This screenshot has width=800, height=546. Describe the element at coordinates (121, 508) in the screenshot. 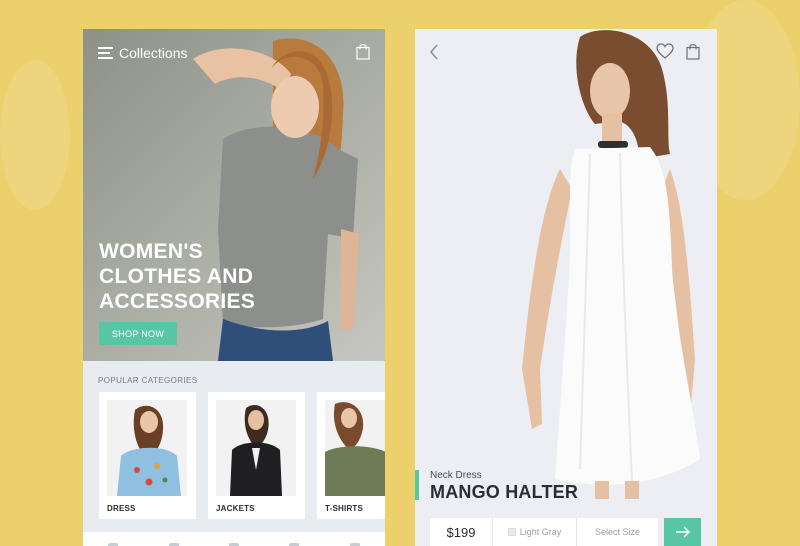

I see `category-label: DRESS` at that location.